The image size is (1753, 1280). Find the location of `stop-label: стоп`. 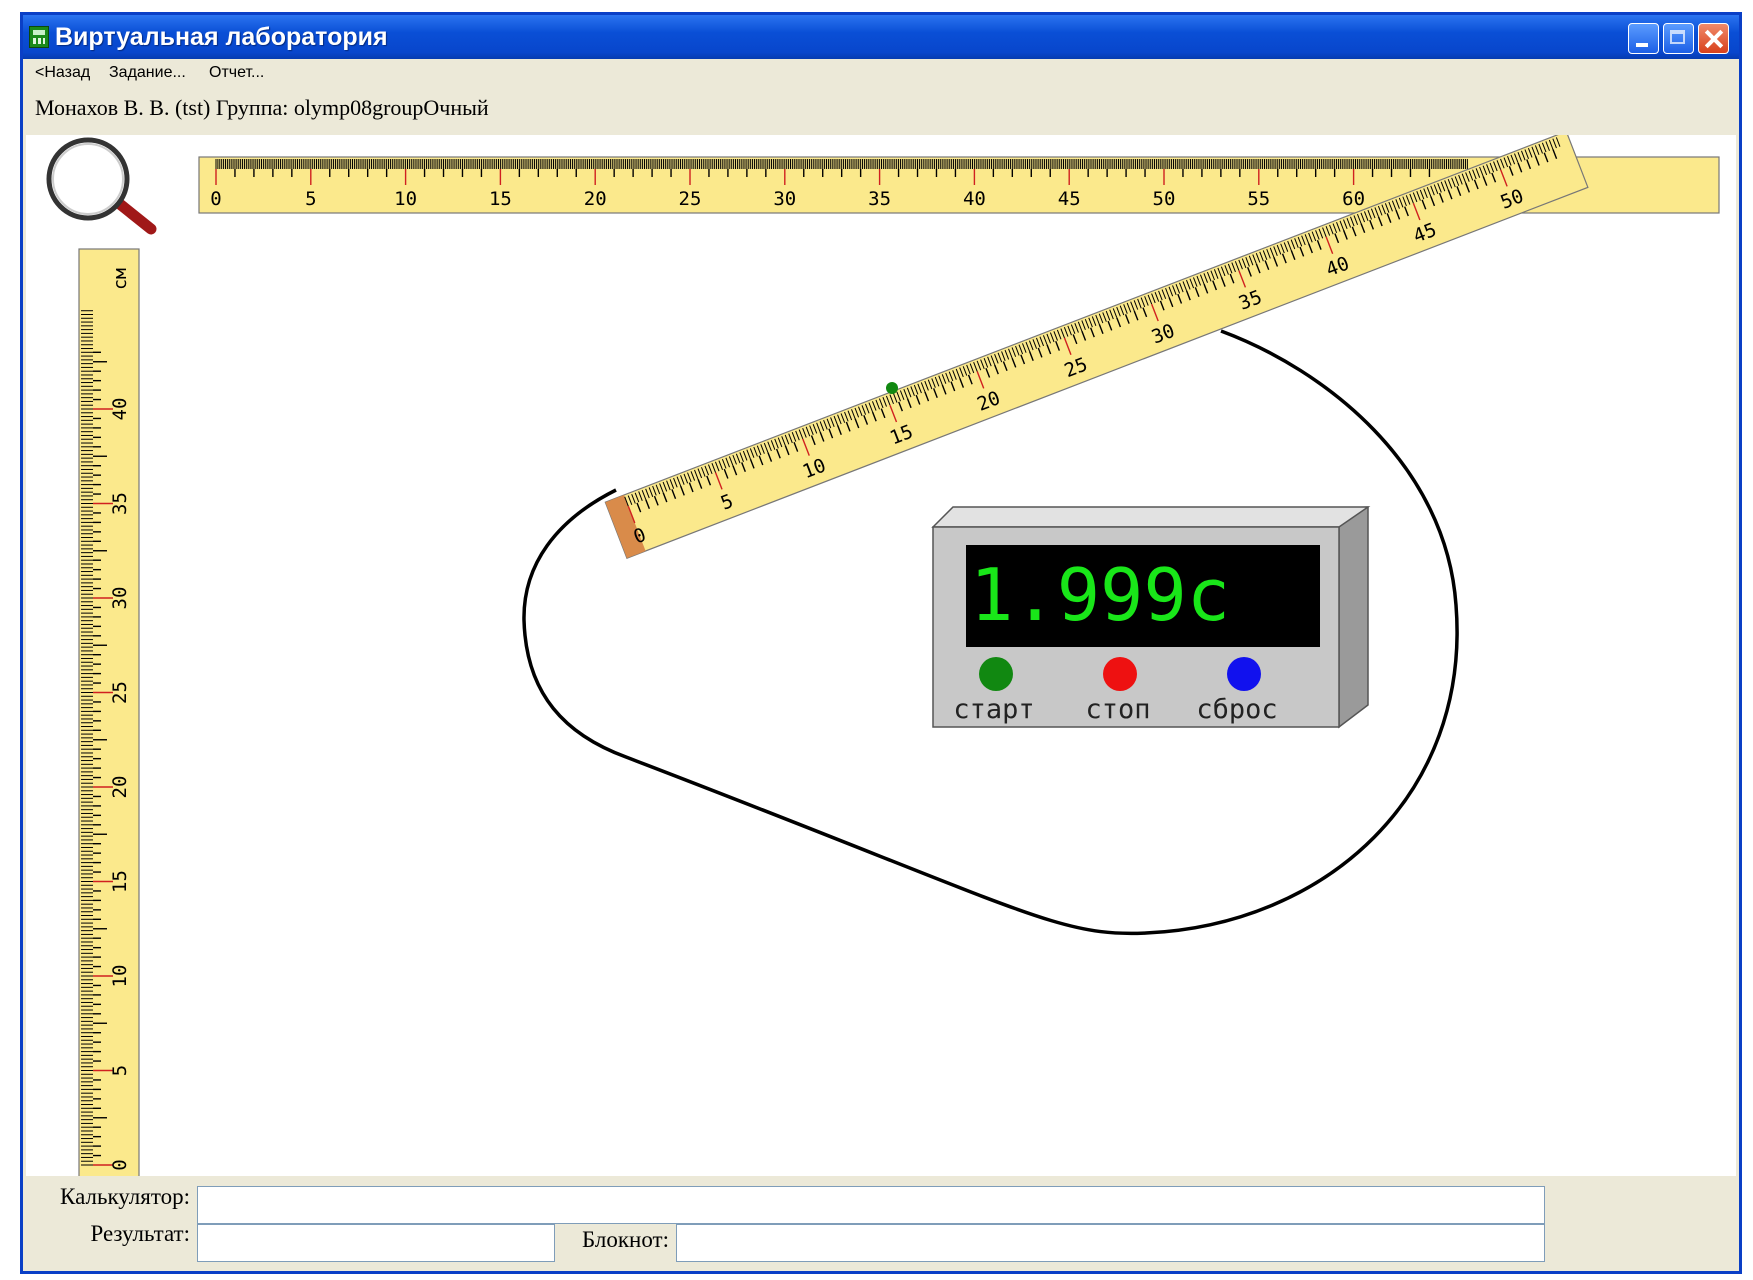

stop-label: стоп is located at coordinates (1117, 709).